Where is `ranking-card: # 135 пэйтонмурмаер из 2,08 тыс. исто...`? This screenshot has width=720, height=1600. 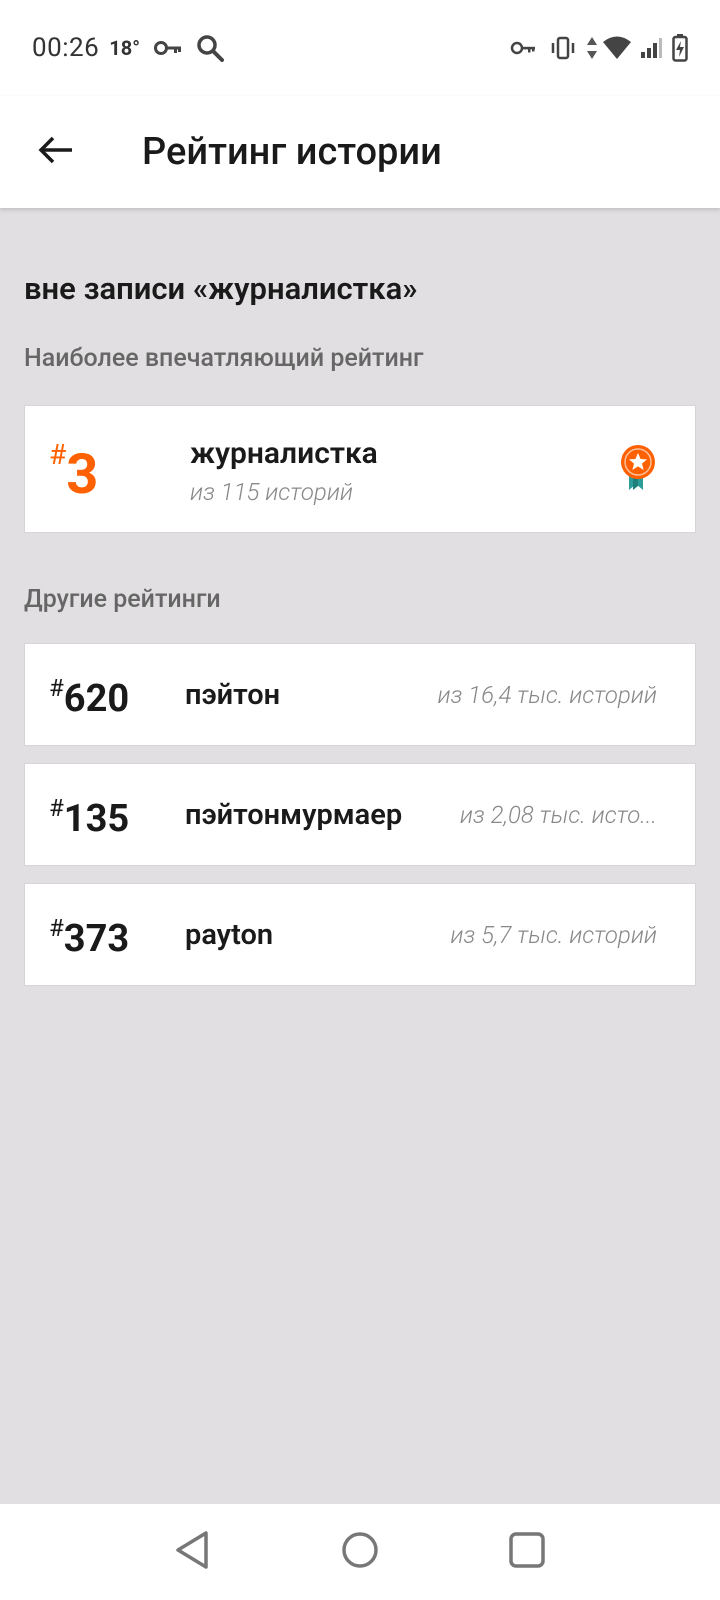
ranking-card: # 135 пэйтонмурмаер из 2,08 тыс. исто... is located at coordinates (360, 814).